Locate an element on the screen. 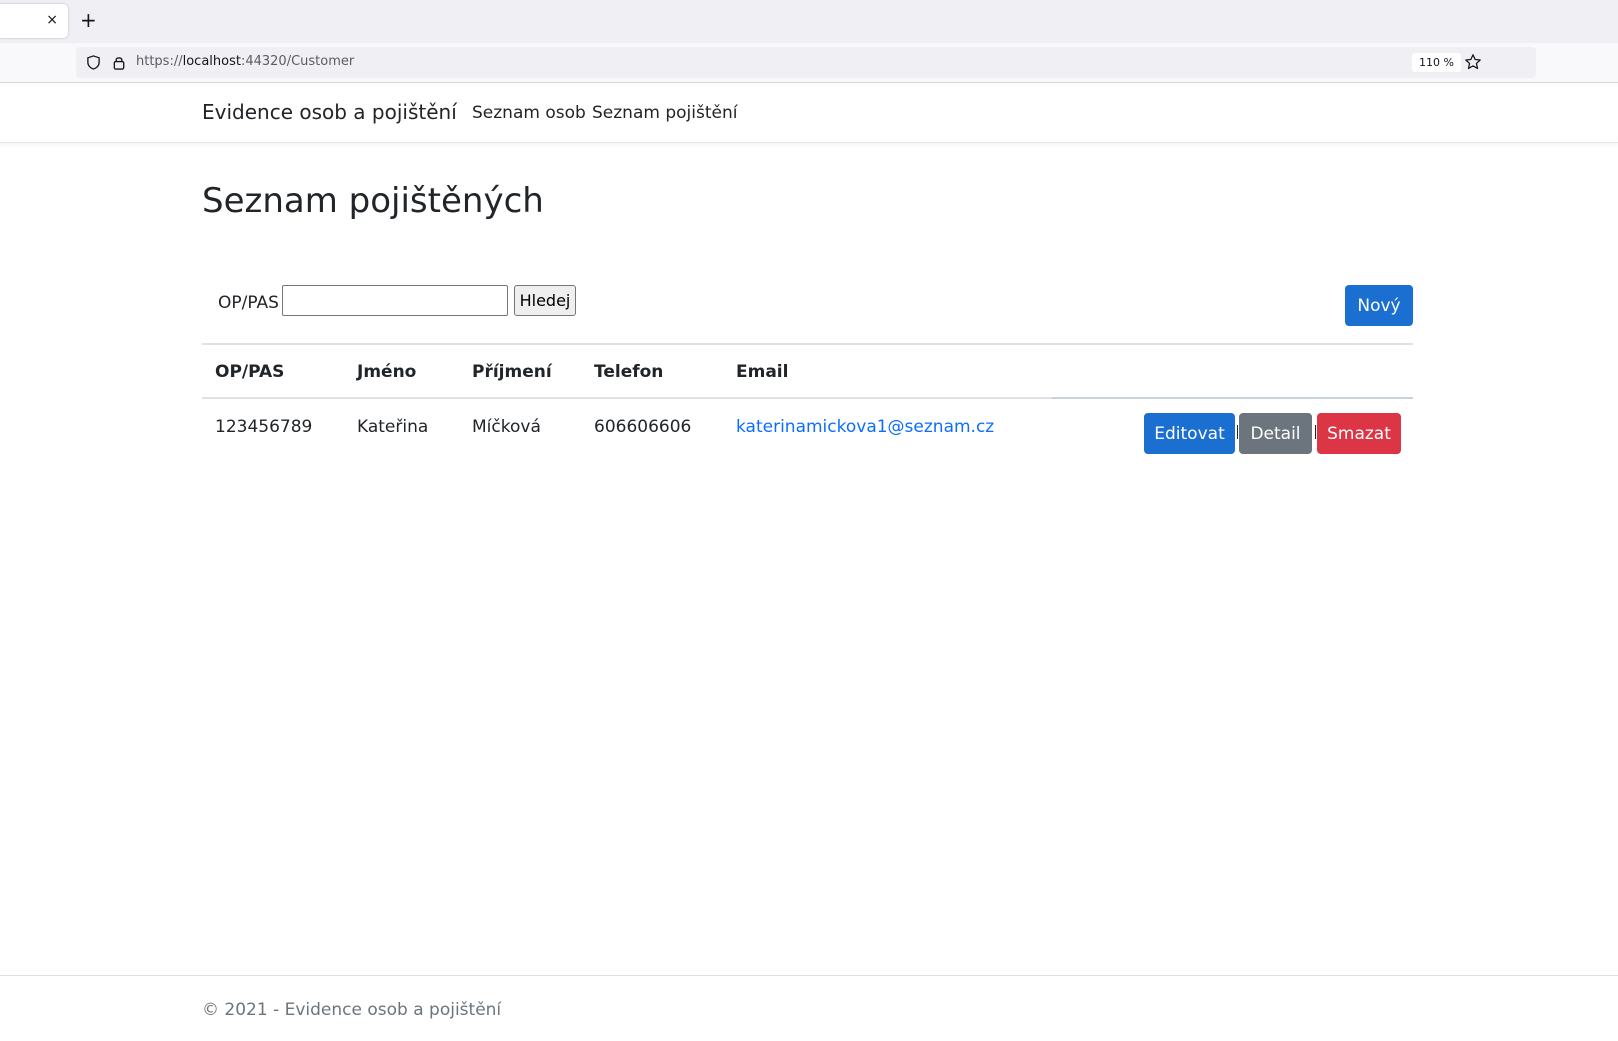 This screenshot has width=1618, height=1041. search-label: OP/PAS is located at coordinates (248, 303).